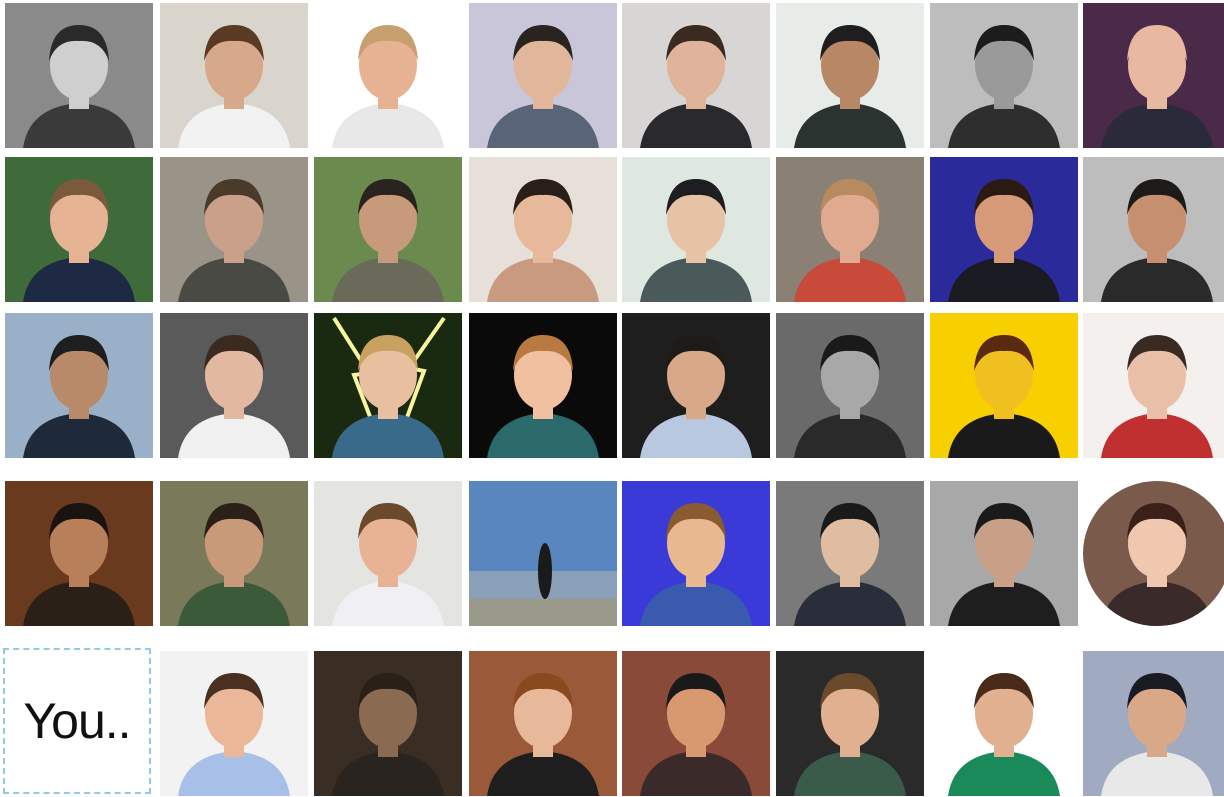 The image size is (1224, 797). I want to click on avatar-row2-col1, so click(79, 229).